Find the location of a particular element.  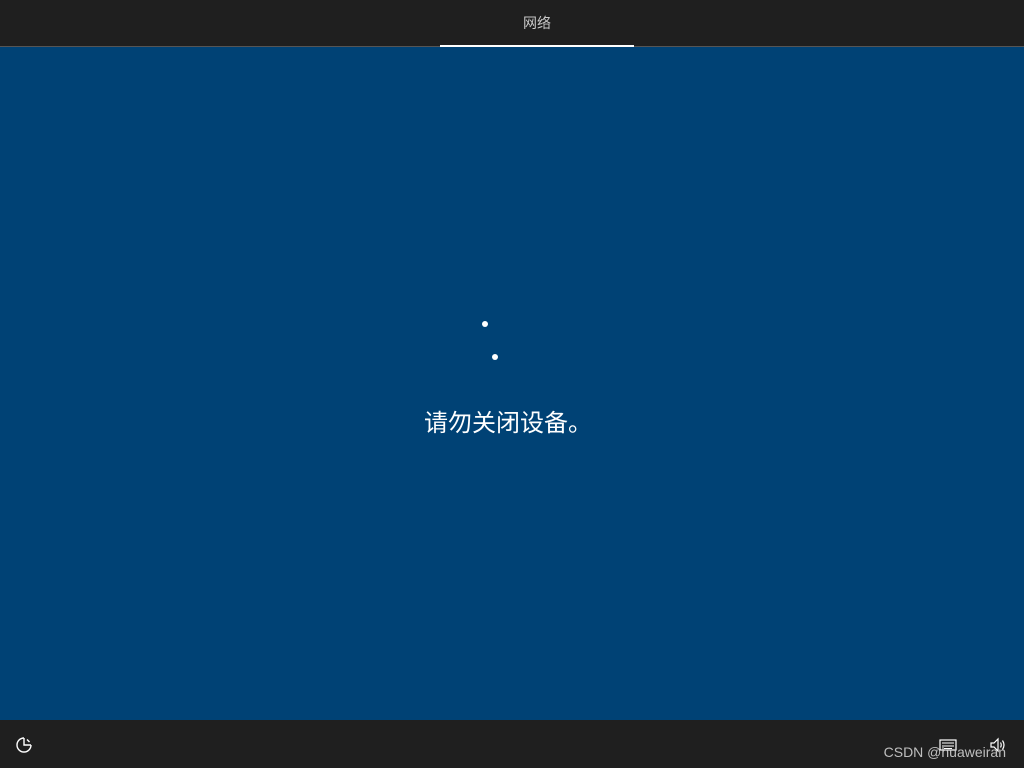

tab-network: 网络 is located at coordinates (537, 23).